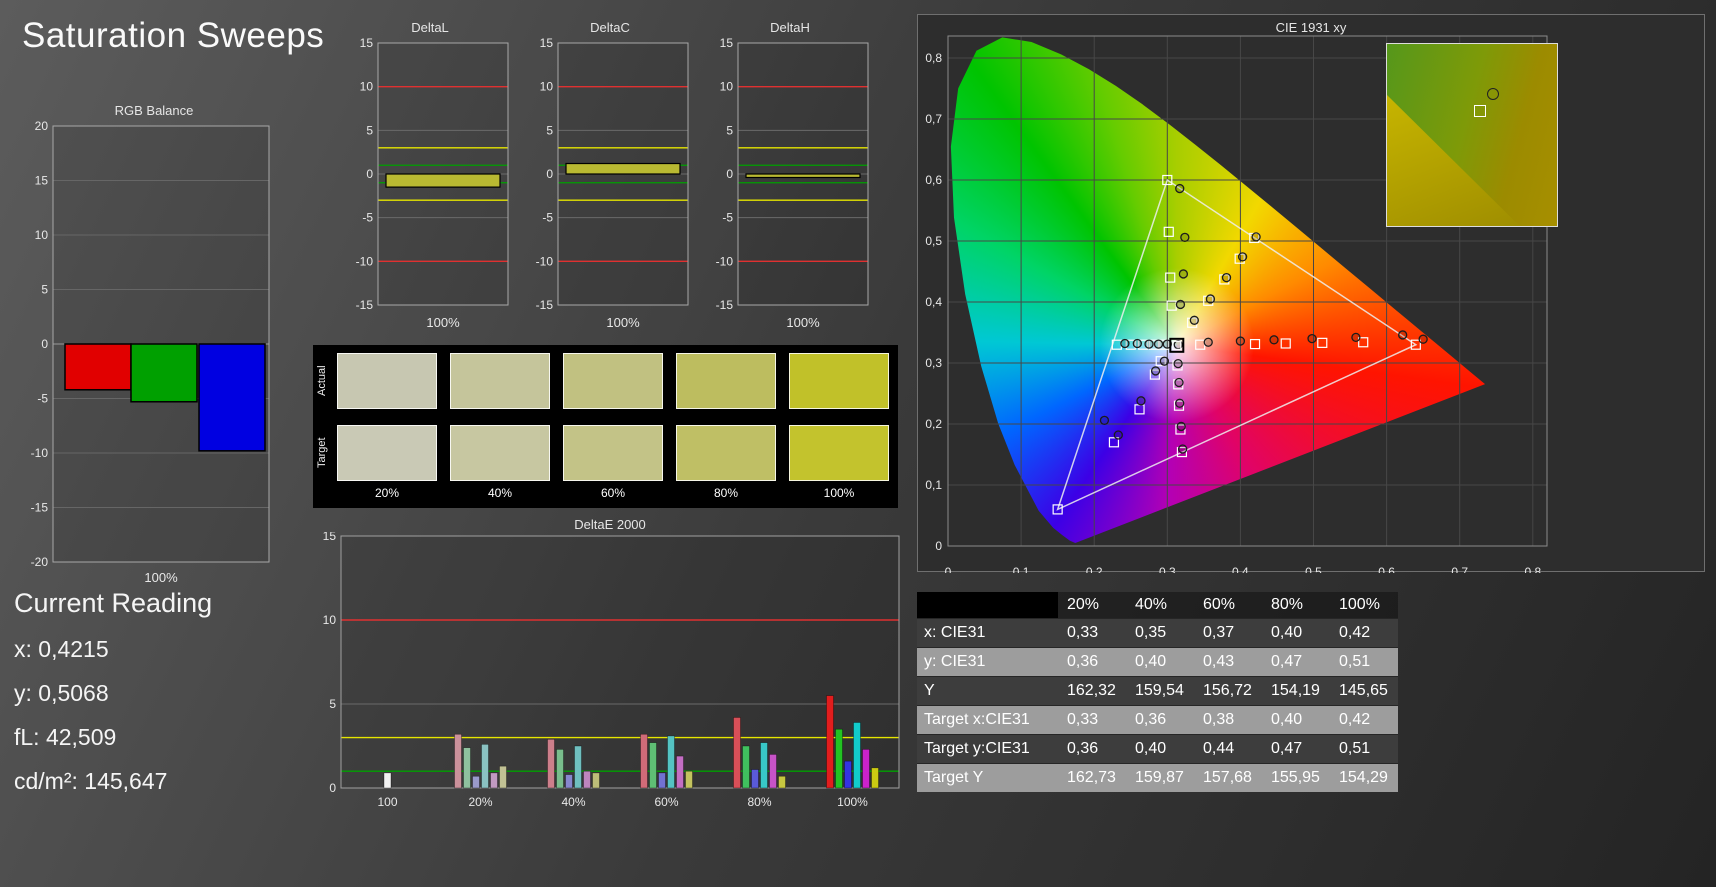 The image size is (1716, 887). I want to click on delta-h-panel: DeltaH 15 10 5 0 -5 -10 -15 100%, so click(790, 177).